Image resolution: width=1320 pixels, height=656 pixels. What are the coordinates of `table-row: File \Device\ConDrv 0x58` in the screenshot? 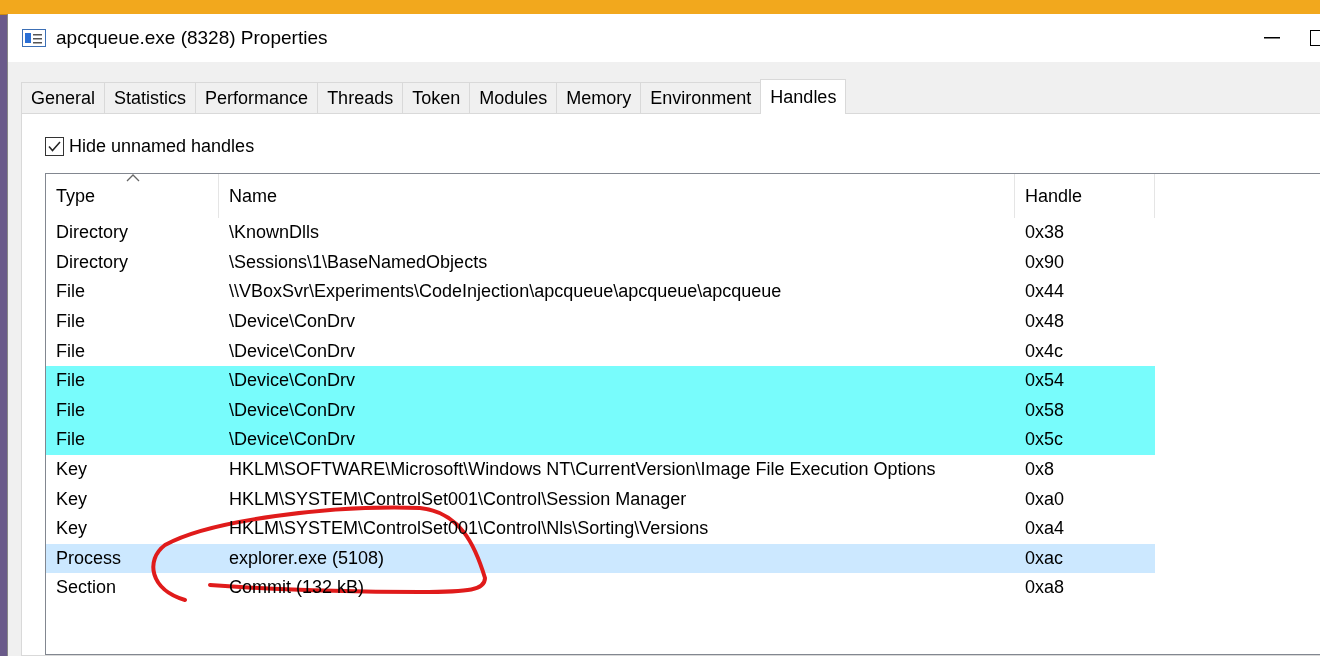 It's located at (600, 410).